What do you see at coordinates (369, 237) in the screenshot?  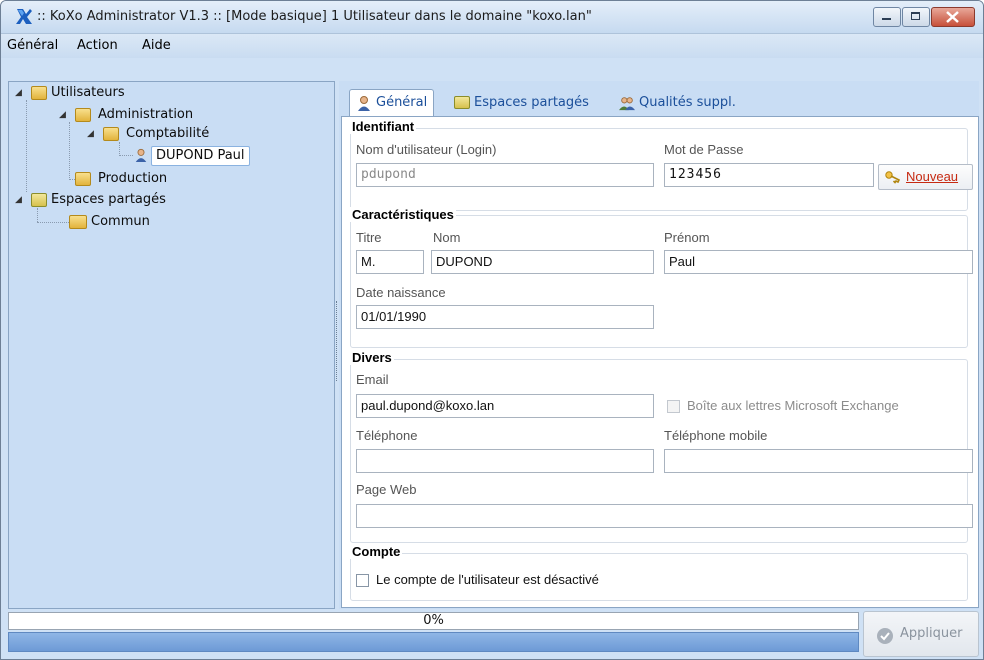 I see `titre-label: Titre` at bounding box center [369, 237].